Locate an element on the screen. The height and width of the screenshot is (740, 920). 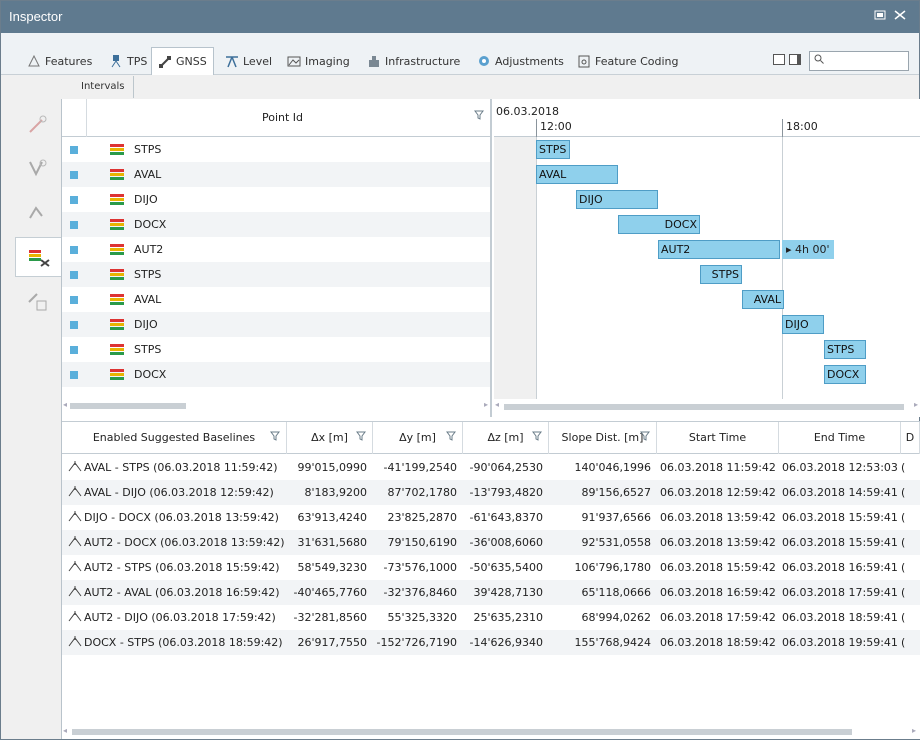
tab-imaging: Imaging is located at coordinates (318, 61).